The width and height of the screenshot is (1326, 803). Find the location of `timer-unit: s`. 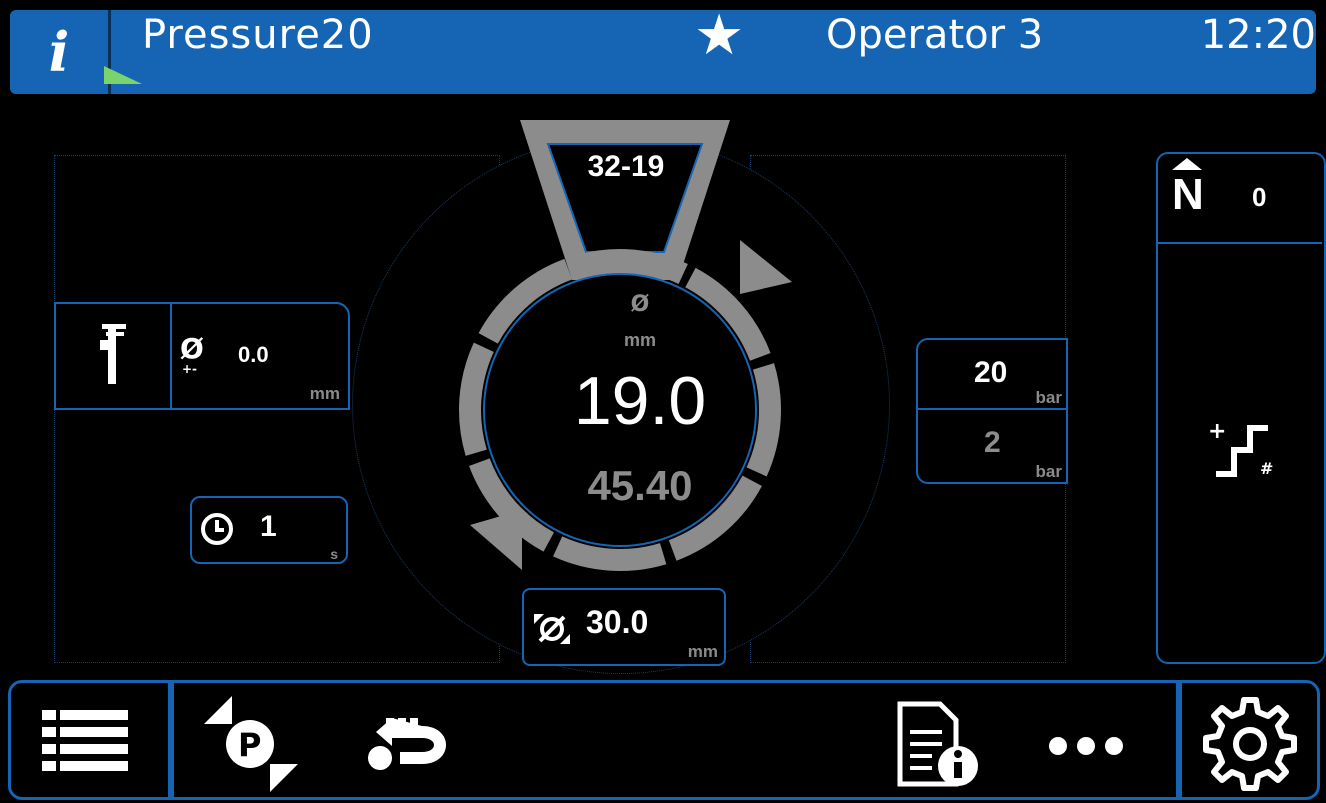

timer-unit: s is located at coordinates (334, 554).